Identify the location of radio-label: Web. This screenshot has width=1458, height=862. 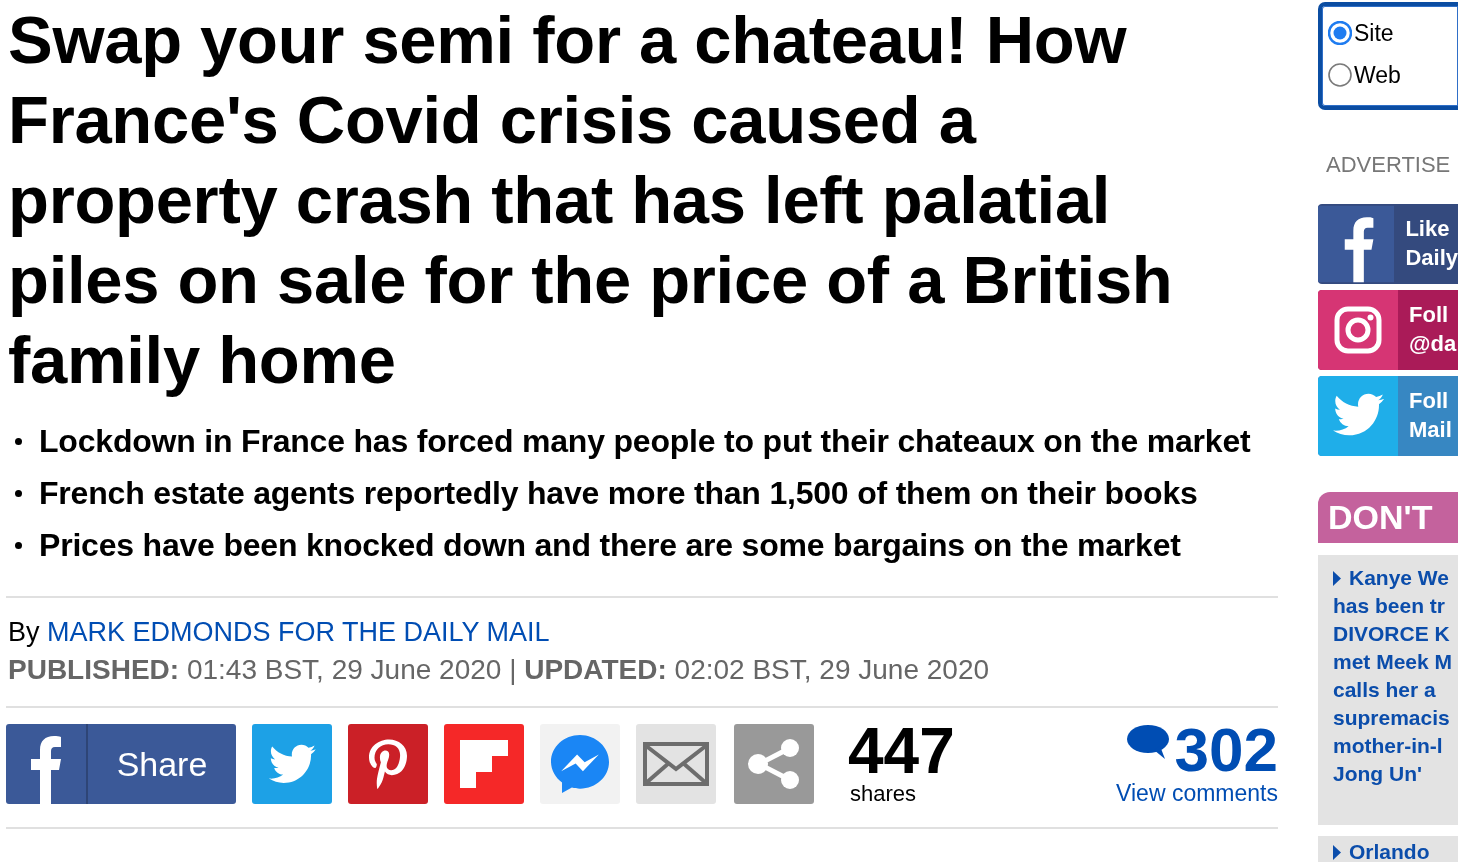
(1377, 75).